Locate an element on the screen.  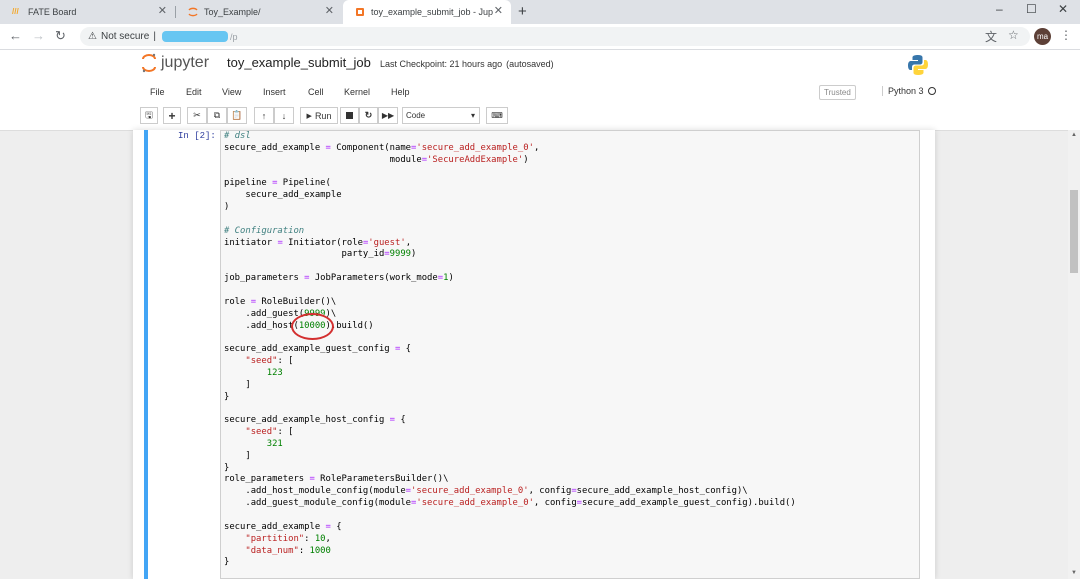
input-prompt: In [2]: is located at coordinates (197, 136).